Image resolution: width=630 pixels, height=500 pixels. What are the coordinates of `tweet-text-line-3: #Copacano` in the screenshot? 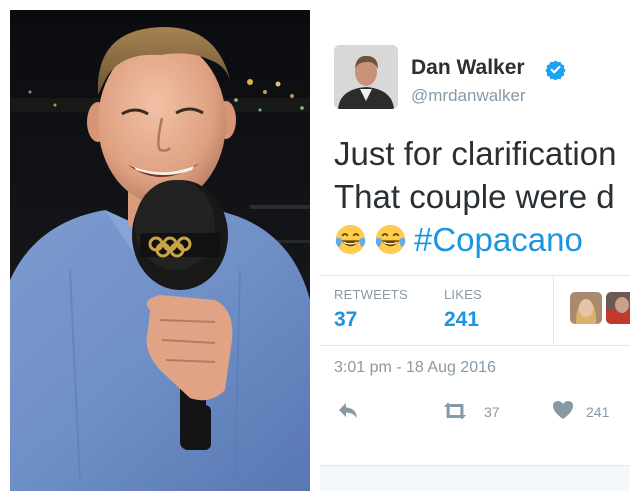 It's located at (482, 239).